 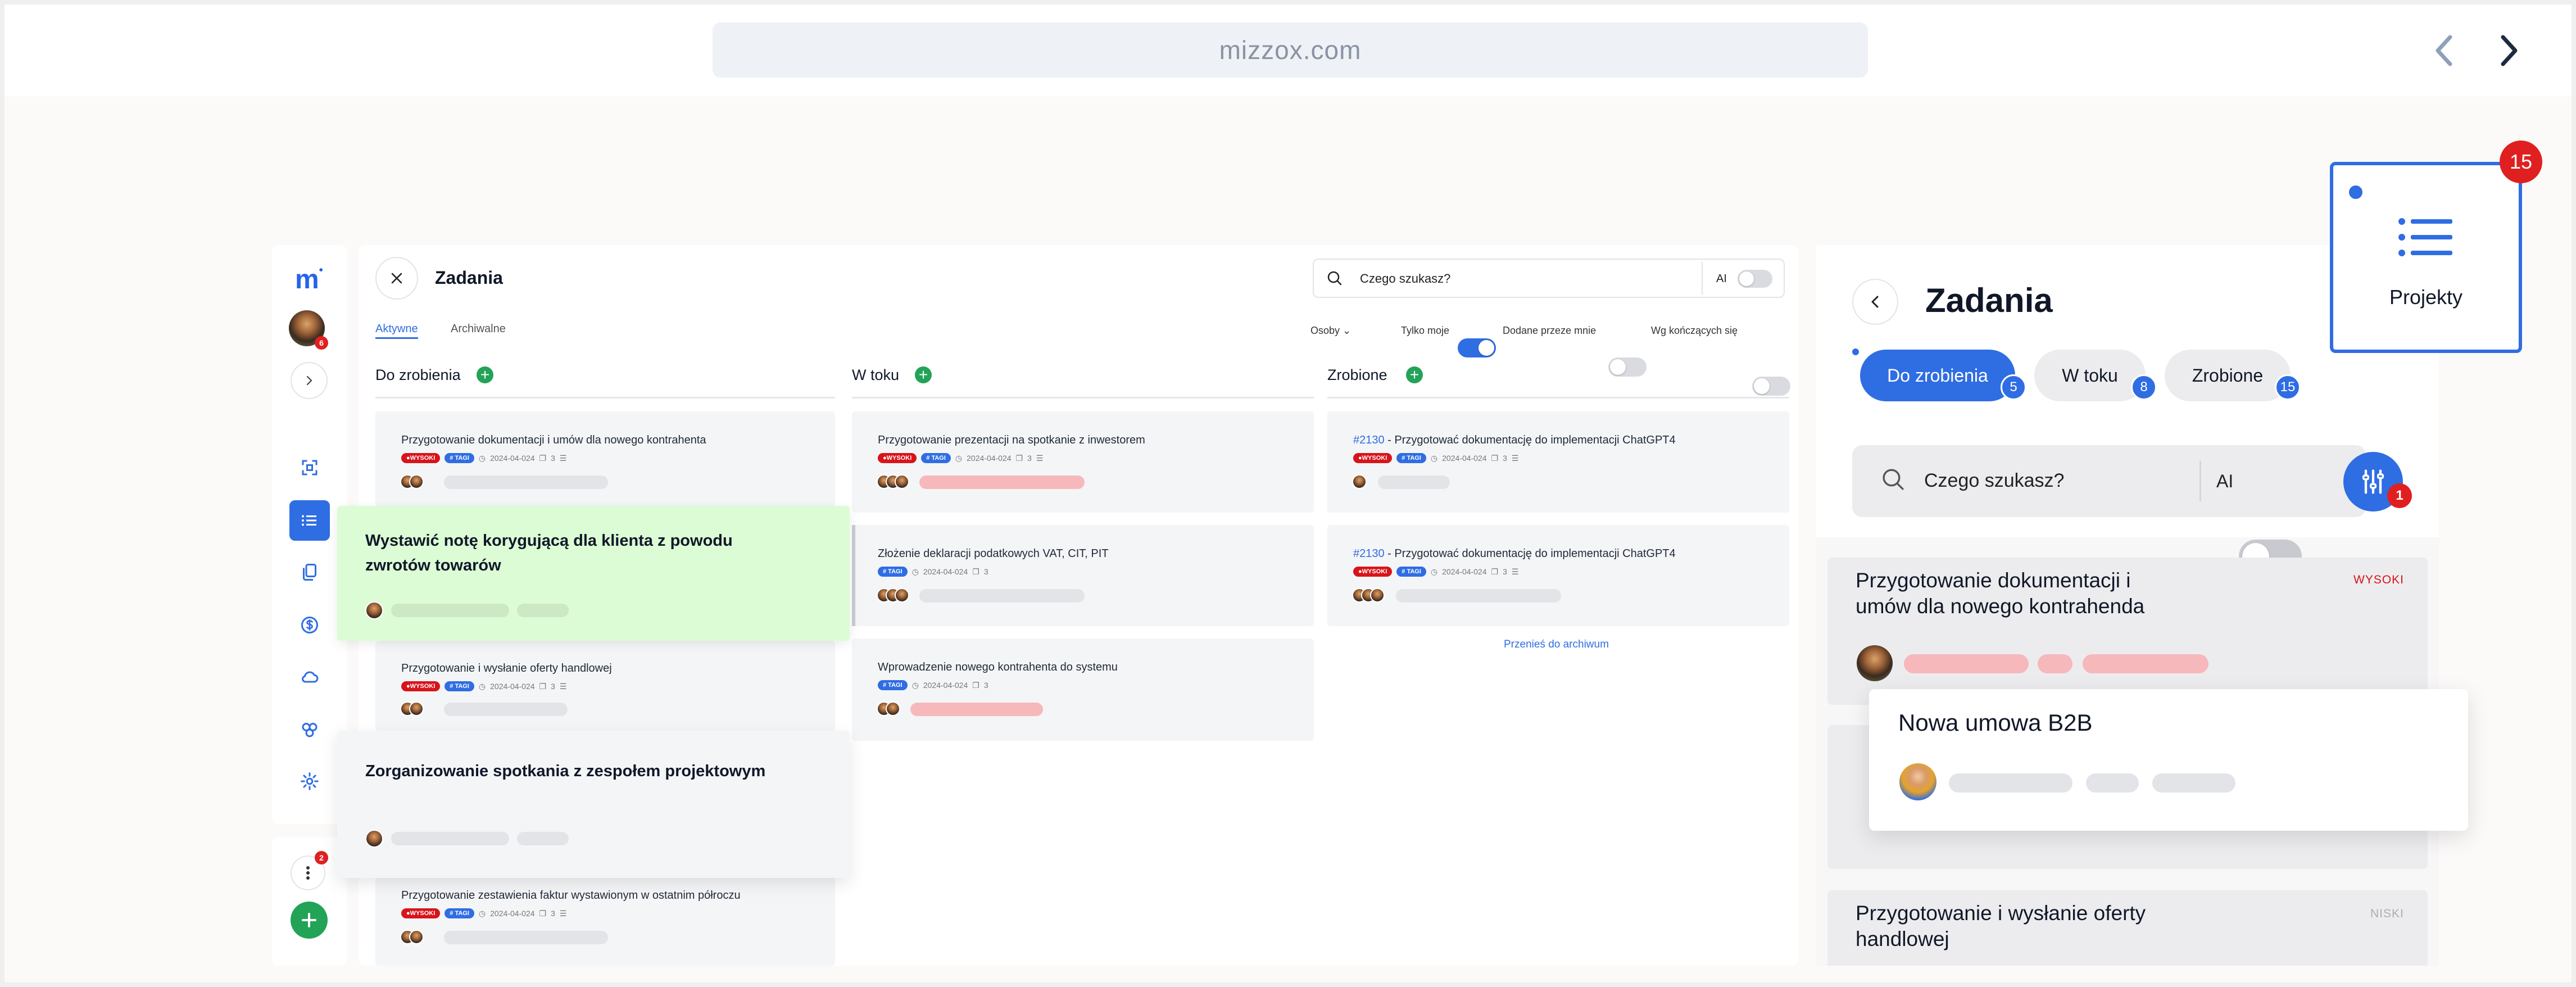 I want to click on sidebar-item-finance, so click(x=309, y=625).